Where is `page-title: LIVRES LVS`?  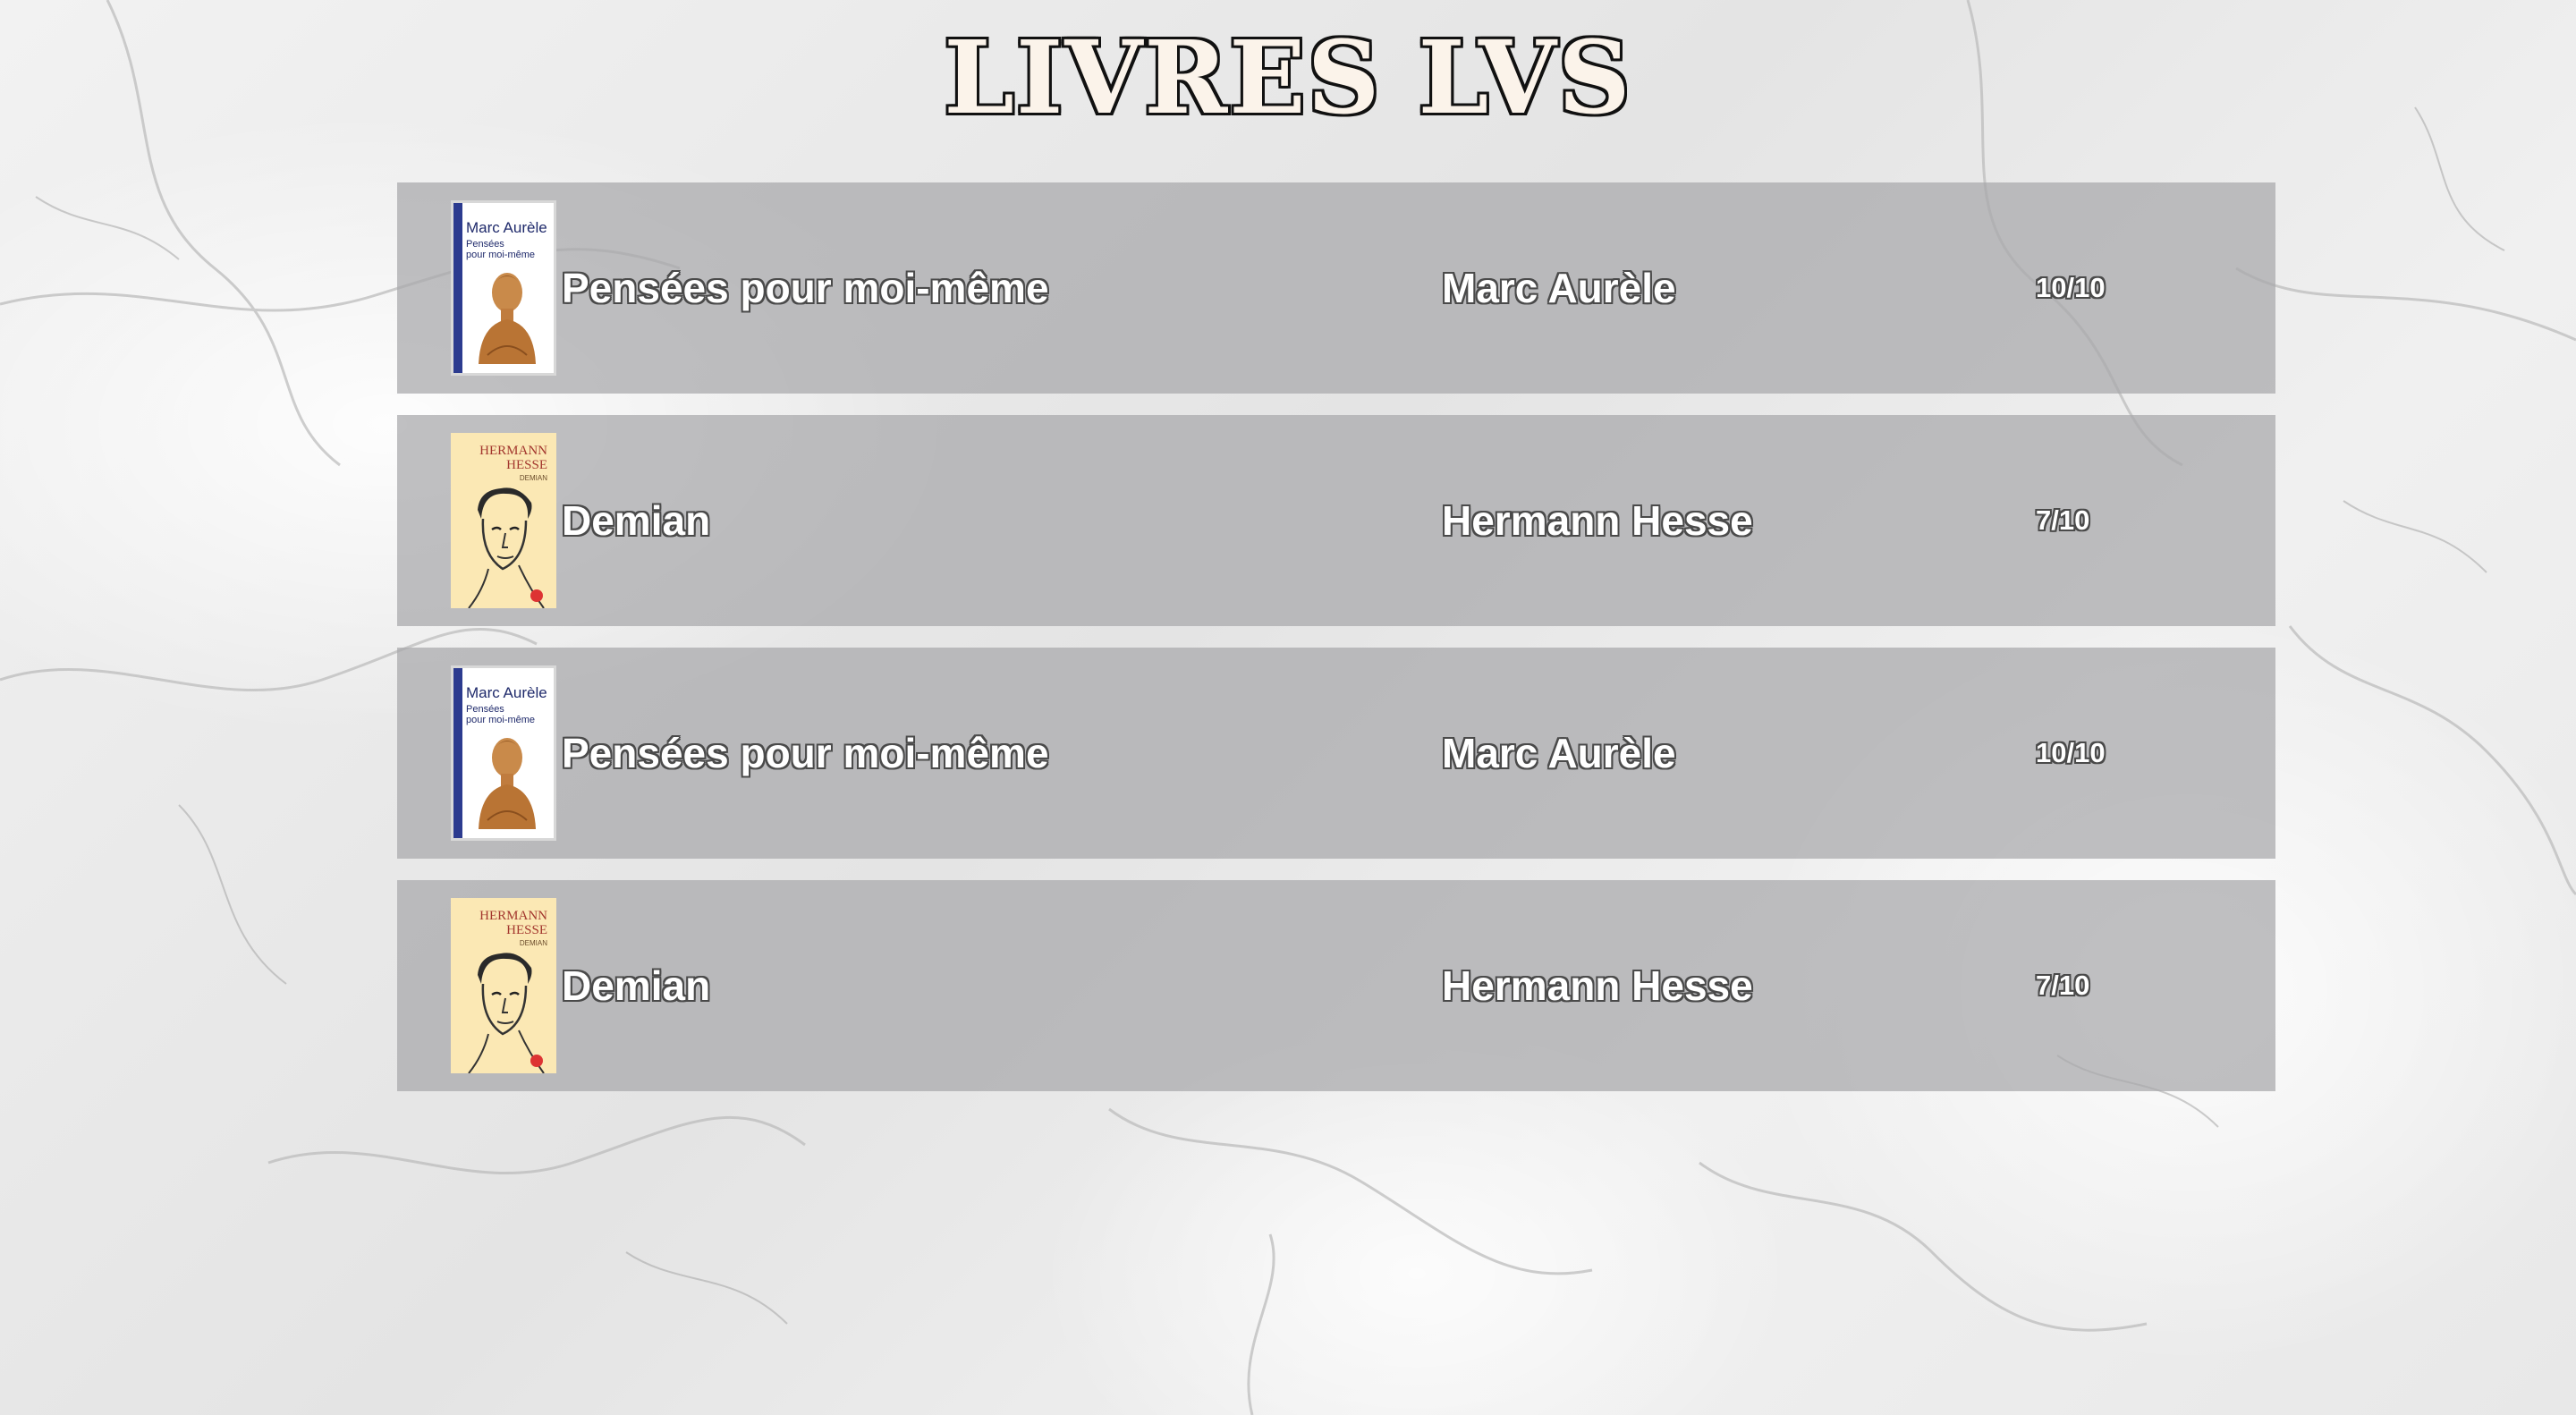
page-title: LIVRES LVS is located at coordinates (1288, 79).